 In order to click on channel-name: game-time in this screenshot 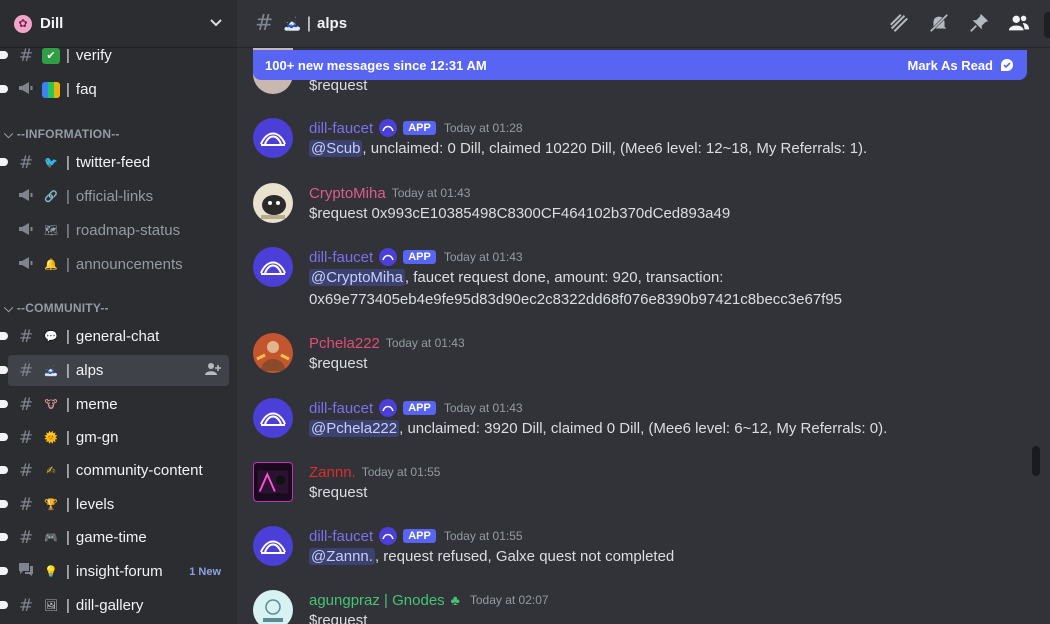, I will do `click(111, 537)`.